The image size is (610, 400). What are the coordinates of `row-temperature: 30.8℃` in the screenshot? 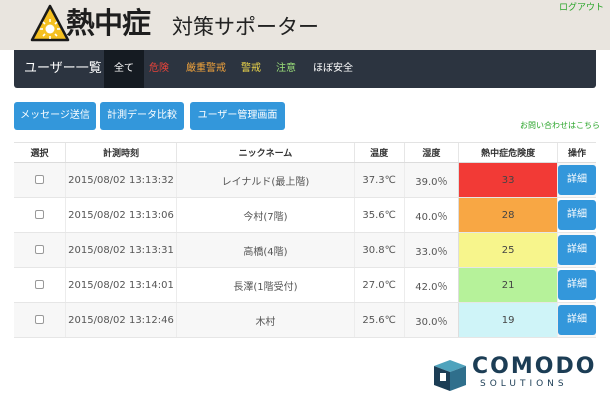 It's located at (379, 250).